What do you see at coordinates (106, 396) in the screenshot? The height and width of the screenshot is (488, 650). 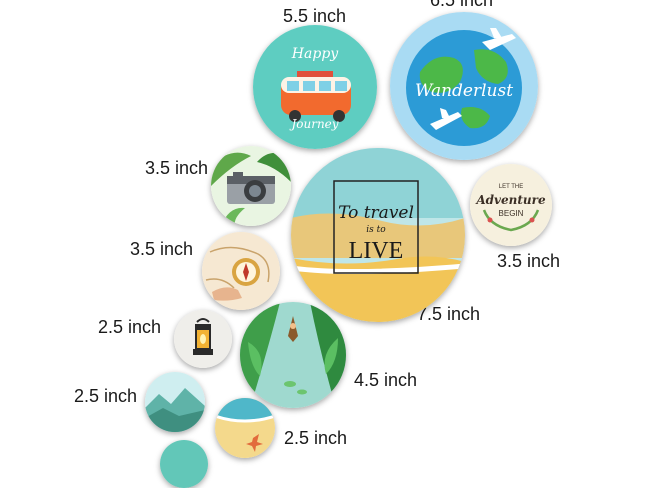 I see `label-2-5-inch-mountains: 2.5 inch` at bounding box center [106, 396].